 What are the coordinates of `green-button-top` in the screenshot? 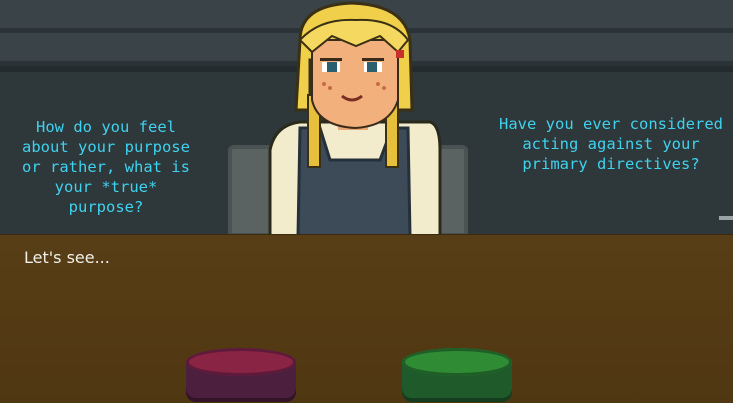 It's located at (457, 362).